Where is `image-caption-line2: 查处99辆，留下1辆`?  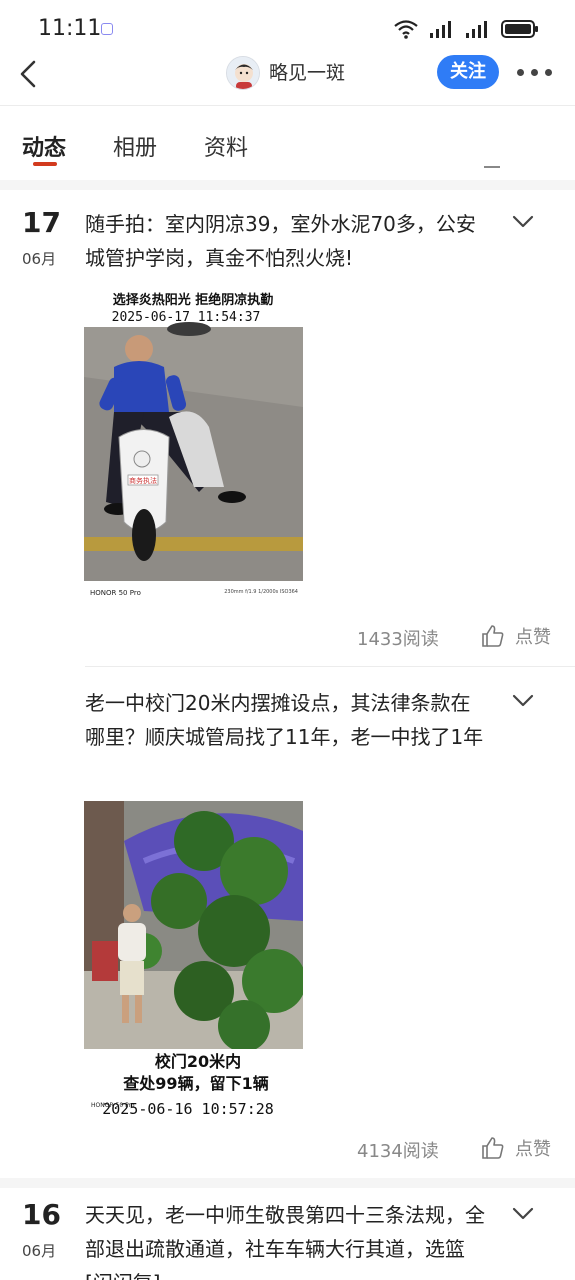 image-caption-line2: 查处99辆，留下1辆 is located at coordinates (195, 1083).